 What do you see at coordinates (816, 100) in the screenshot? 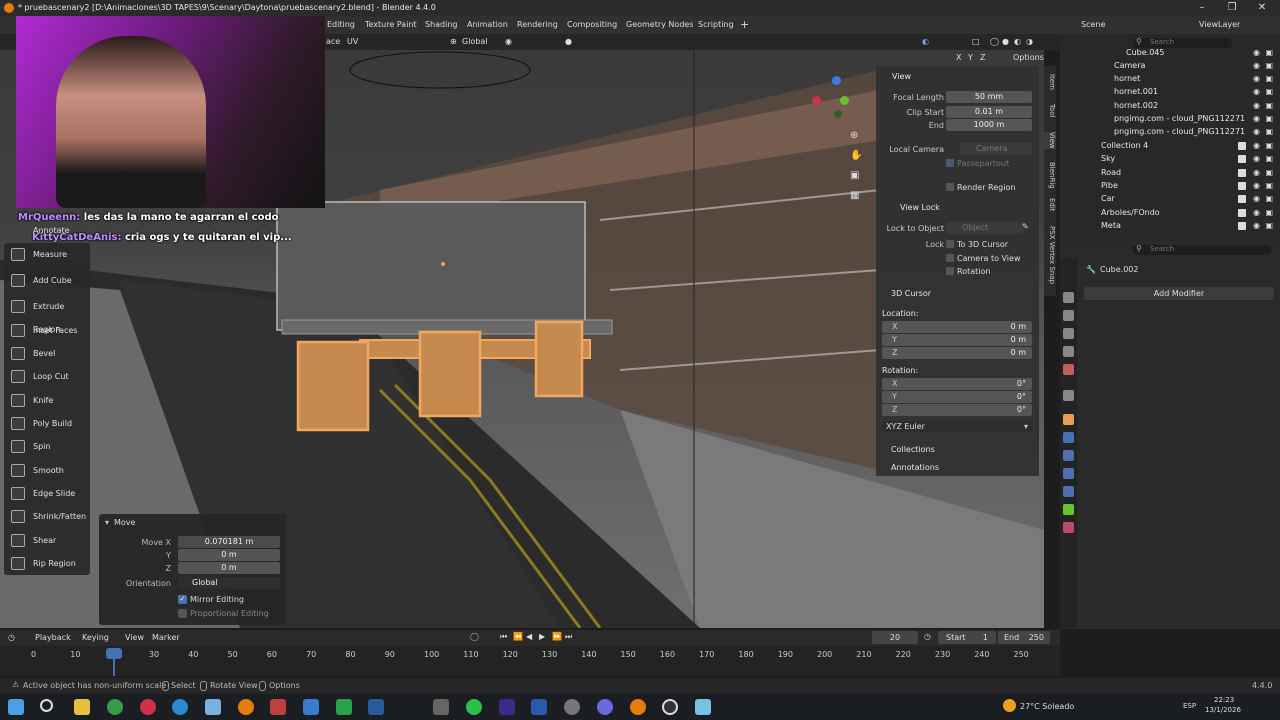
I see `gizmo-x-icon` at bounding box center [816, 100].